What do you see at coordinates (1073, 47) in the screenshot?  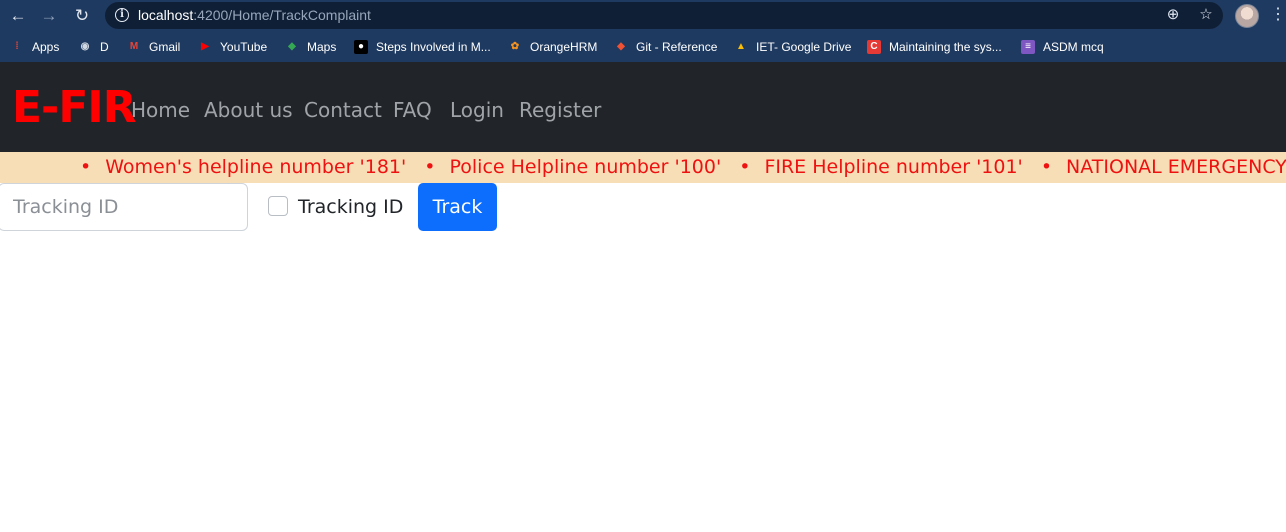 I see `bookmark-label: ASDM mcq` at bounding box center [1073, 47].